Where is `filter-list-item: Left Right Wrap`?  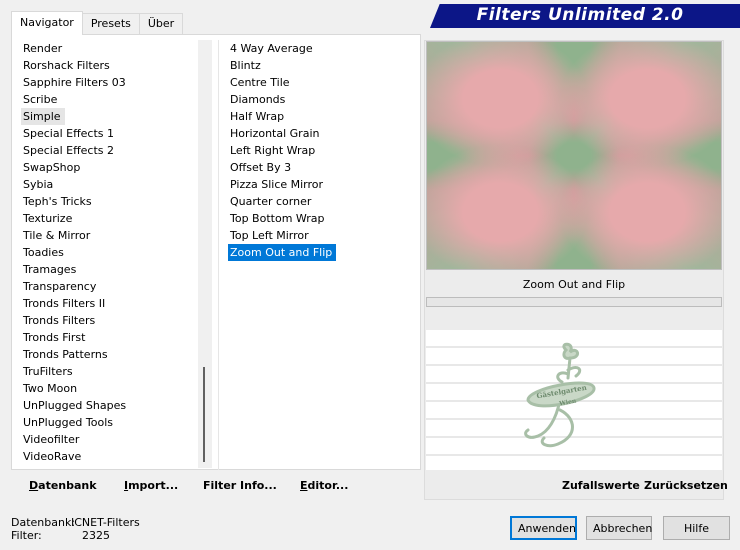
filter-list-item: Left Right Wrap is located at coordinates (323, 150).